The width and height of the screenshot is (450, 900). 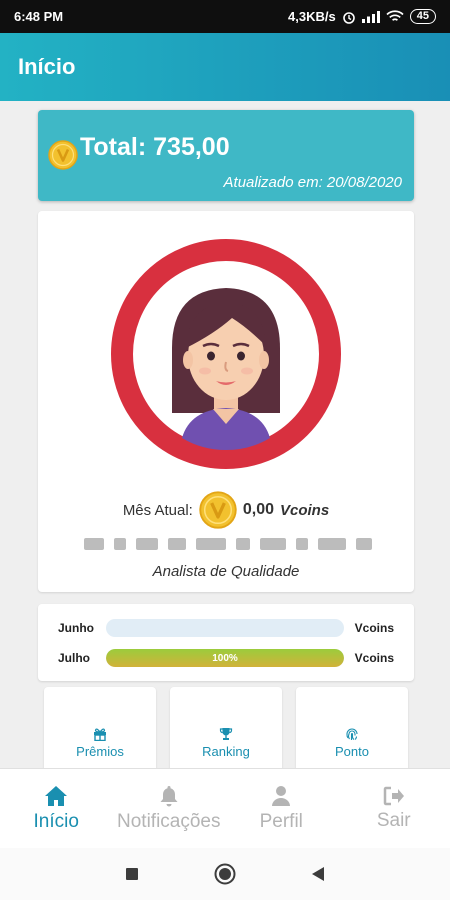 I want to click on total-balance-card: Total: 735,00 Atualizado em: 20/08/2020, so click(x=226, y=155).